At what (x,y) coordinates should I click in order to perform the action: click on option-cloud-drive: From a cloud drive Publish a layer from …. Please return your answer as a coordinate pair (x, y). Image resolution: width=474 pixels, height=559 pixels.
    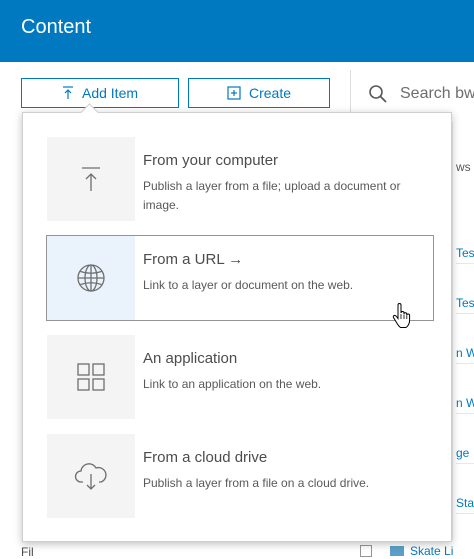
    Looking at the image, I should click on (240, 476).